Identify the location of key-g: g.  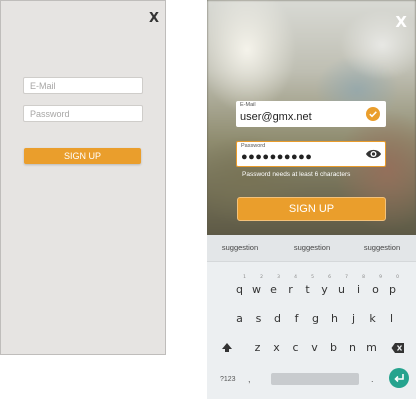
(315, 319).